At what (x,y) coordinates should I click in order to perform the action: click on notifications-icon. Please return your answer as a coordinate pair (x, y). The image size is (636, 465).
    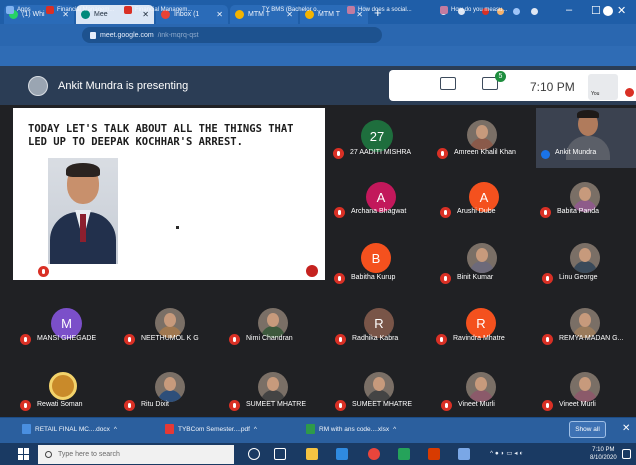
    Looking at the image, I should click on (626, 454).